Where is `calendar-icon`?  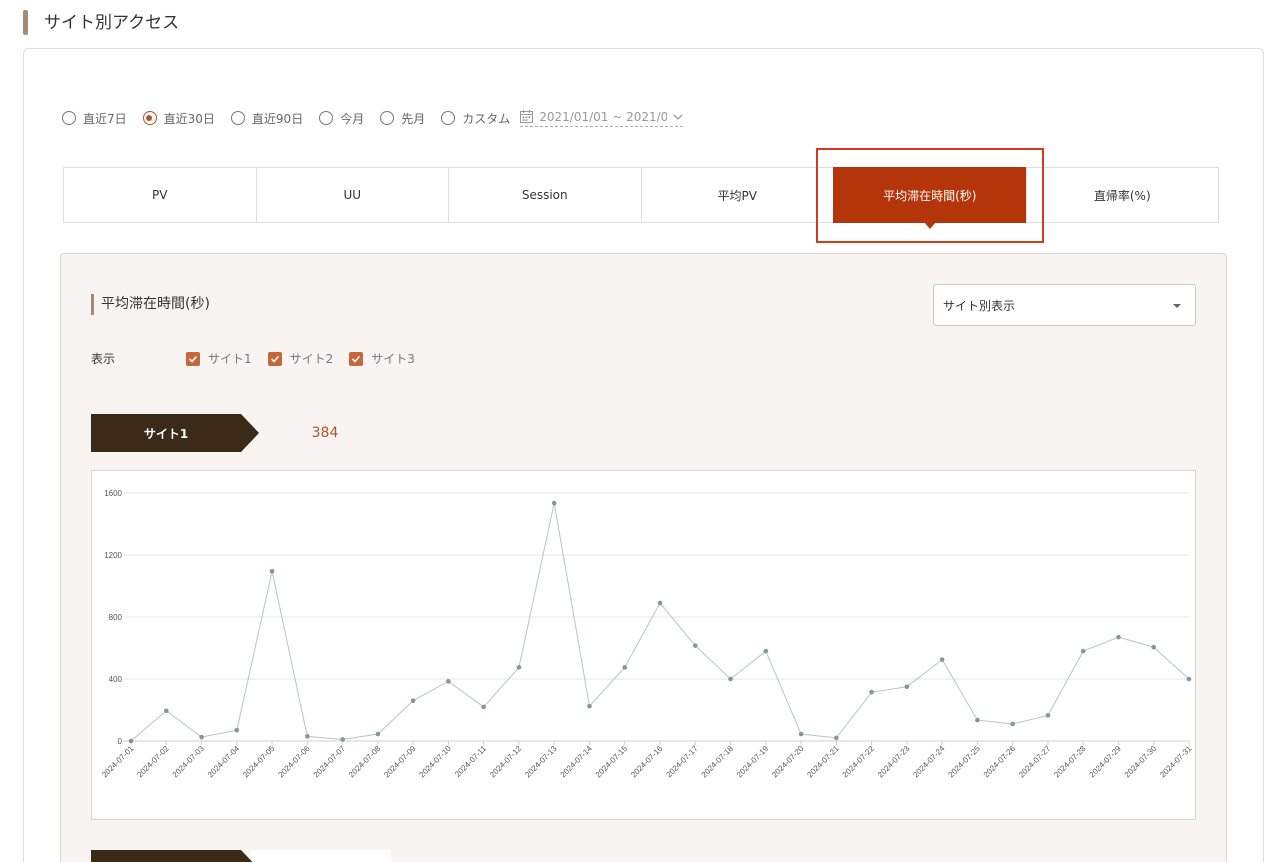 calendar-icon is located at coordinates (527, 116).